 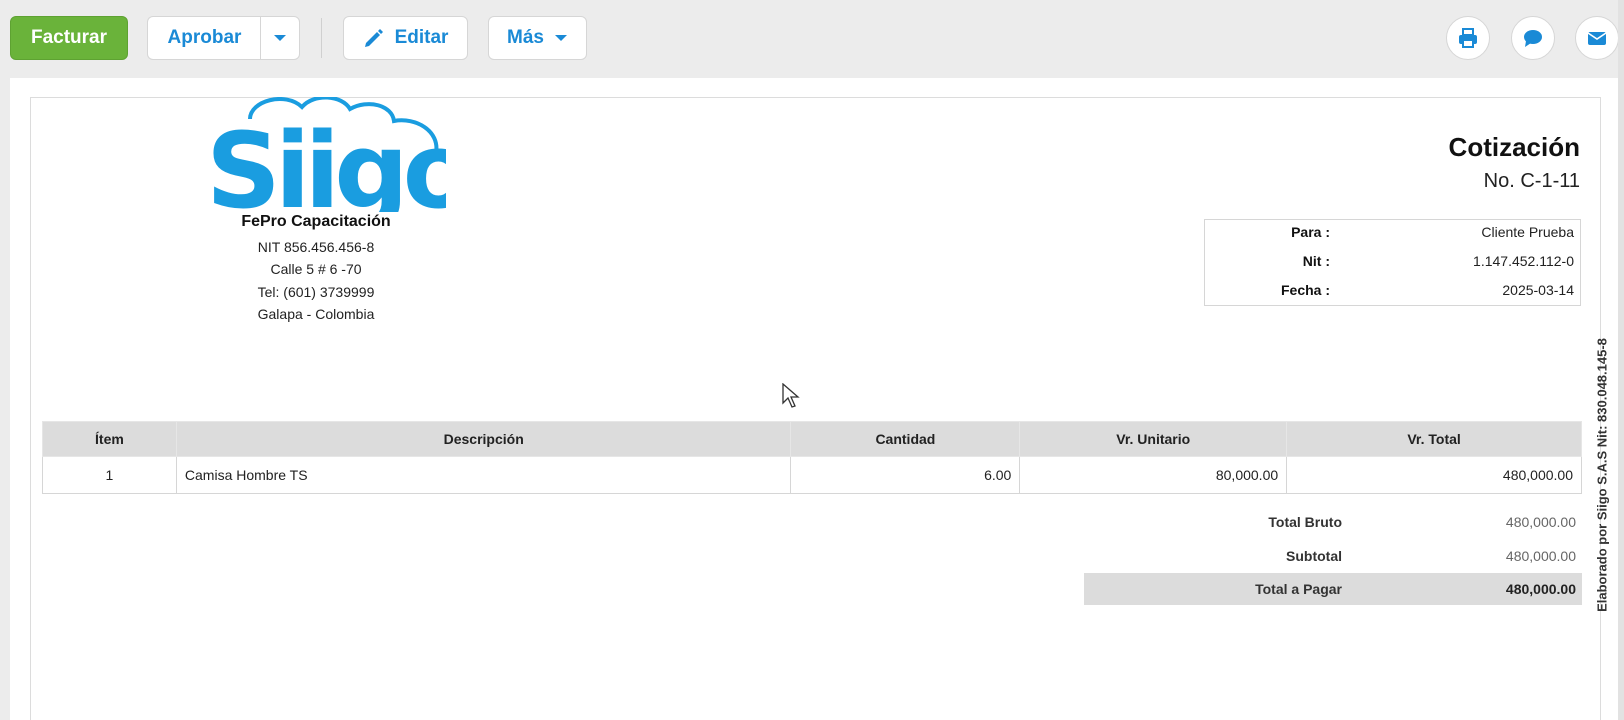 I want to click on comment-icon, so click(x=1533, y=38).